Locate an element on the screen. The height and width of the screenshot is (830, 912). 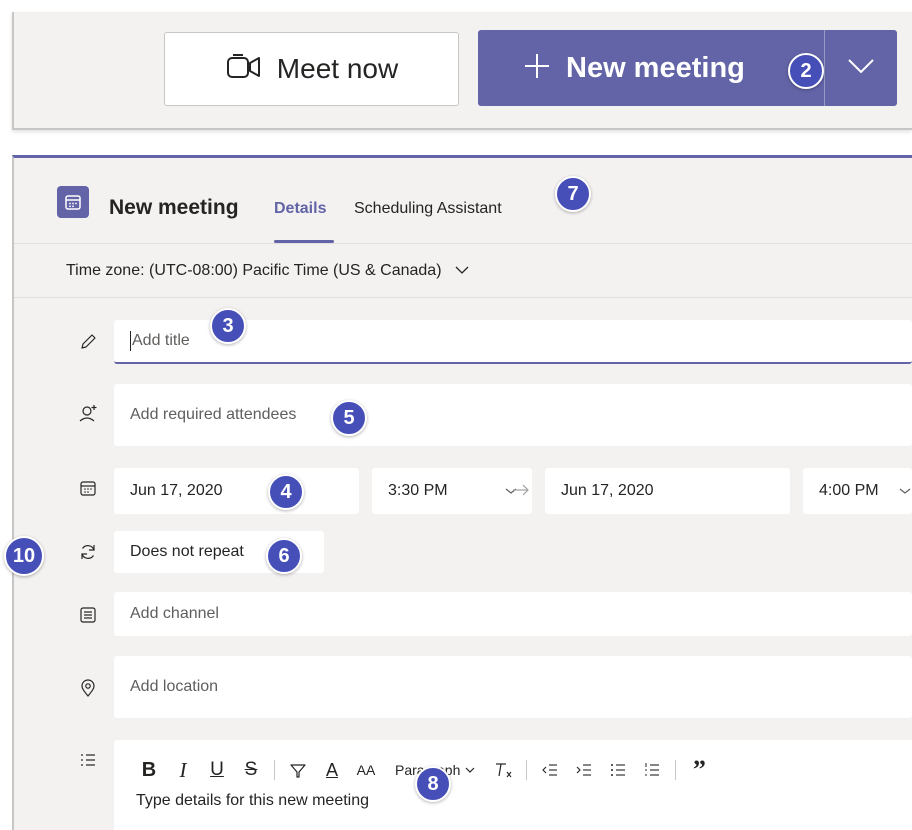
attendees-input: Add required attendees is located at coordinates (513, 415).